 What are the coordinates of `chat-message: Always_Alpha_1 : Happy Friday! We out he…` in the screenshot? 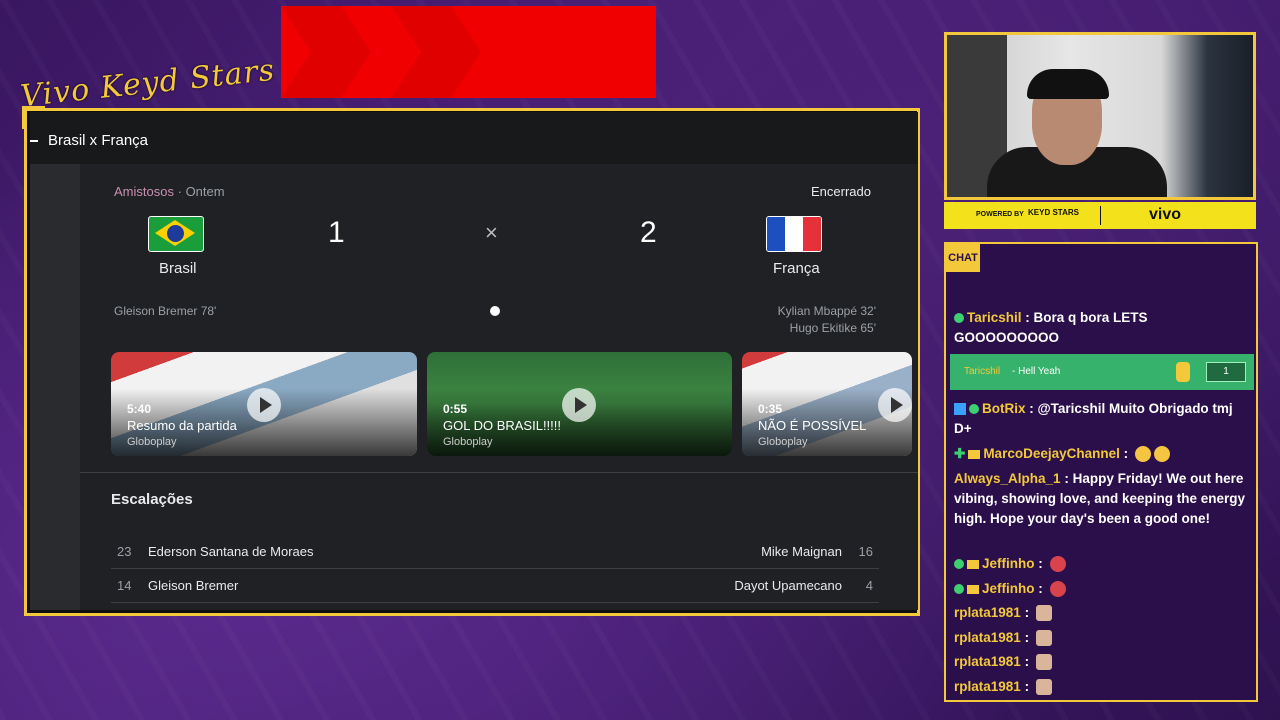 It's located at (1102, 499).